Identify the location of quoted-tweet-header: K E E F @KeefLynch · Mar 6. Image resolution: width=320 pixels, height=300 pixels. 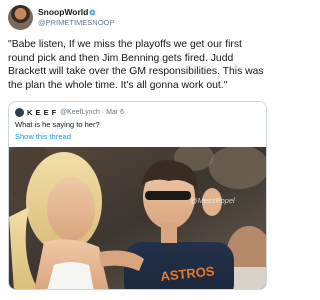
(135, 113).